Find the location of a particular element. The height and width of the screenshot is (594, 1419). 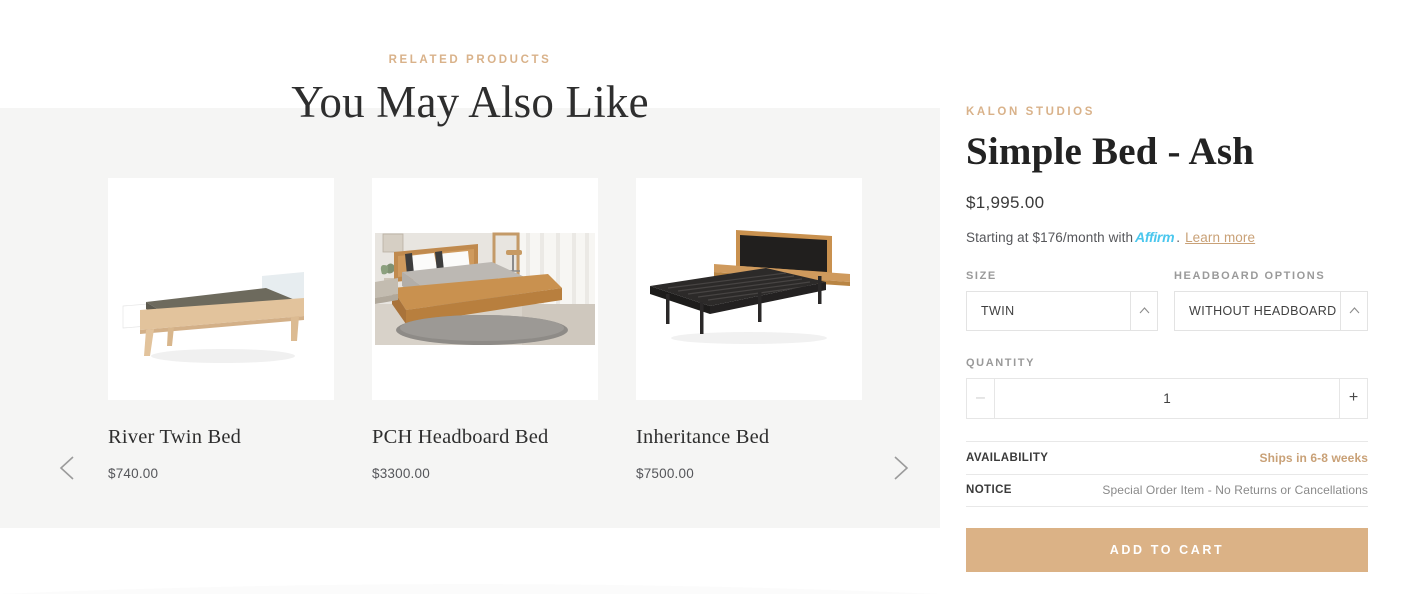

product-title: River Twin Bed is located at coordinates (175, 437).